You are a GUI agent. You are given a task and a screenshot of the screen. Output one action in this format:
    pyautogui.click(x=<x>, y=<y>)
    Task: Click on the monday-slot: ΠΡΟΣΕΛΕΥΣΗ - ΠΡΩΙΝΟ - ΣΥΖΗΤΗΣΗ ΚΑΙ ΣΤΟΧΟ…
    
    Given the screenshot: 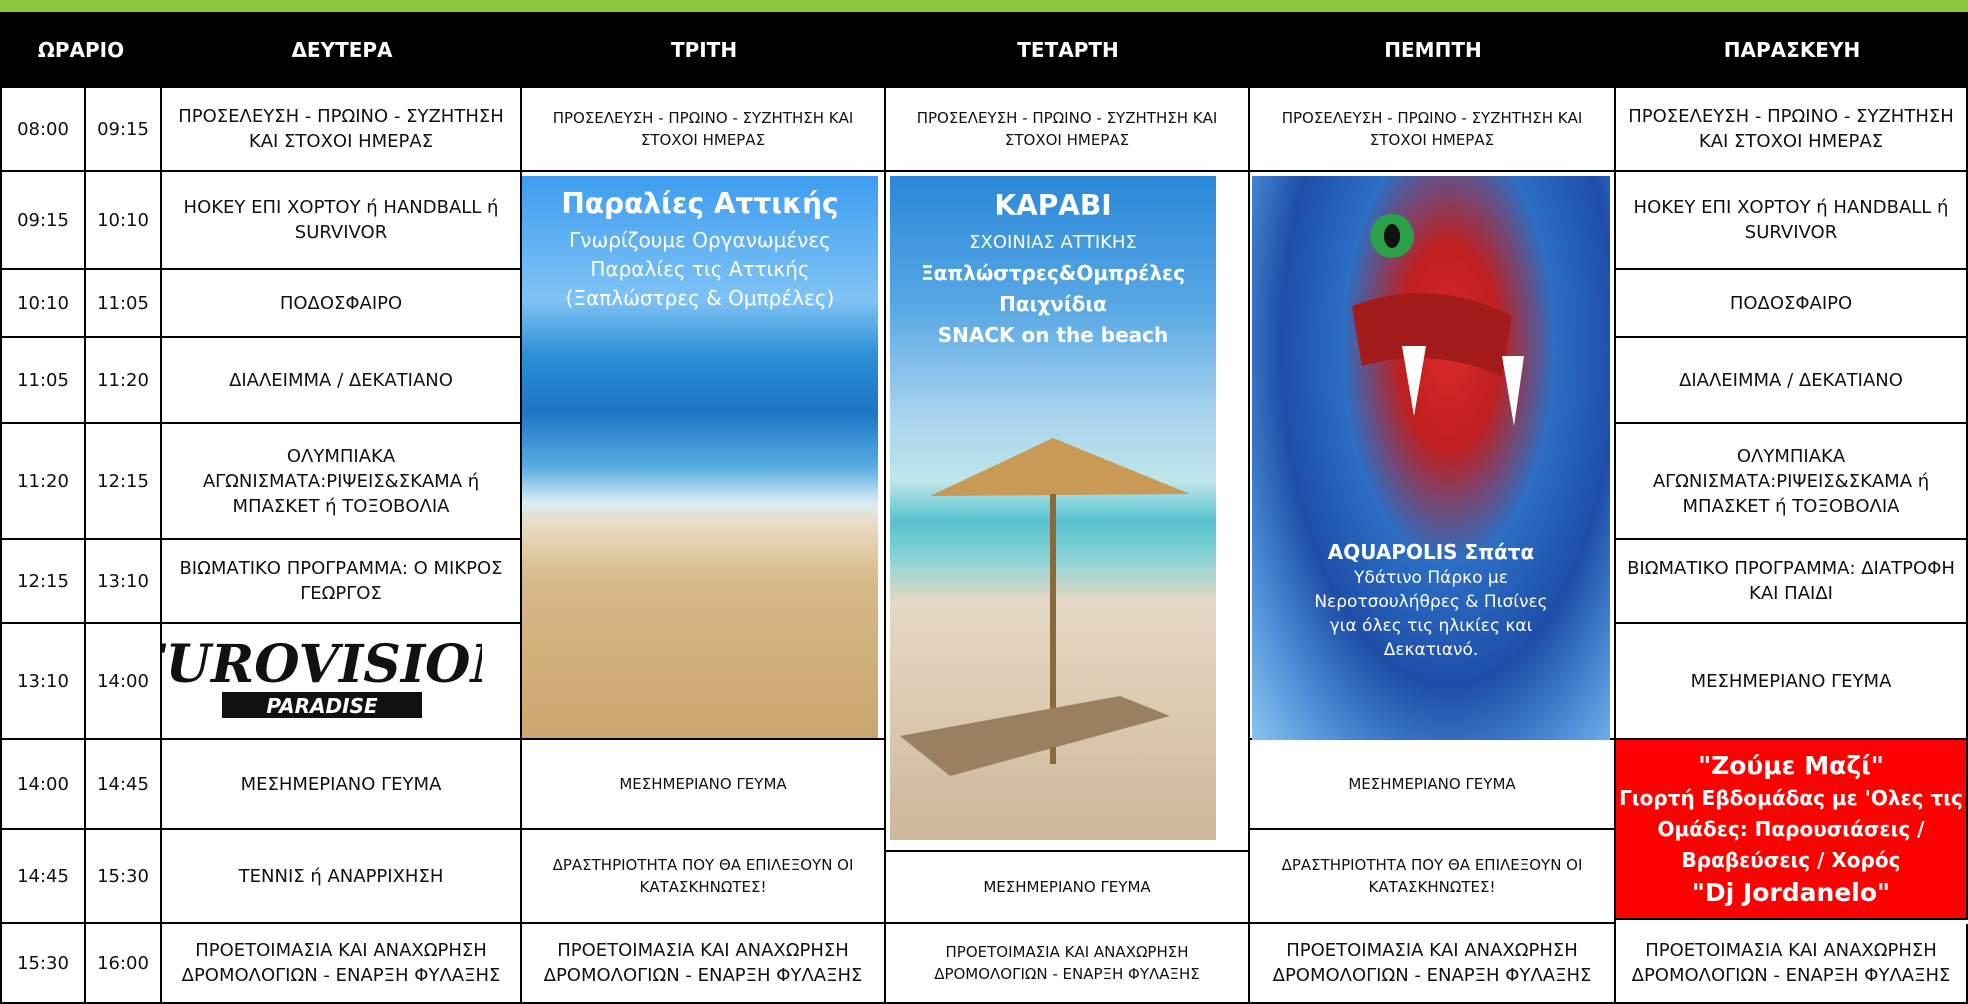 What is the action you would take?
    pyautogui.click(x=342, y=130)
    